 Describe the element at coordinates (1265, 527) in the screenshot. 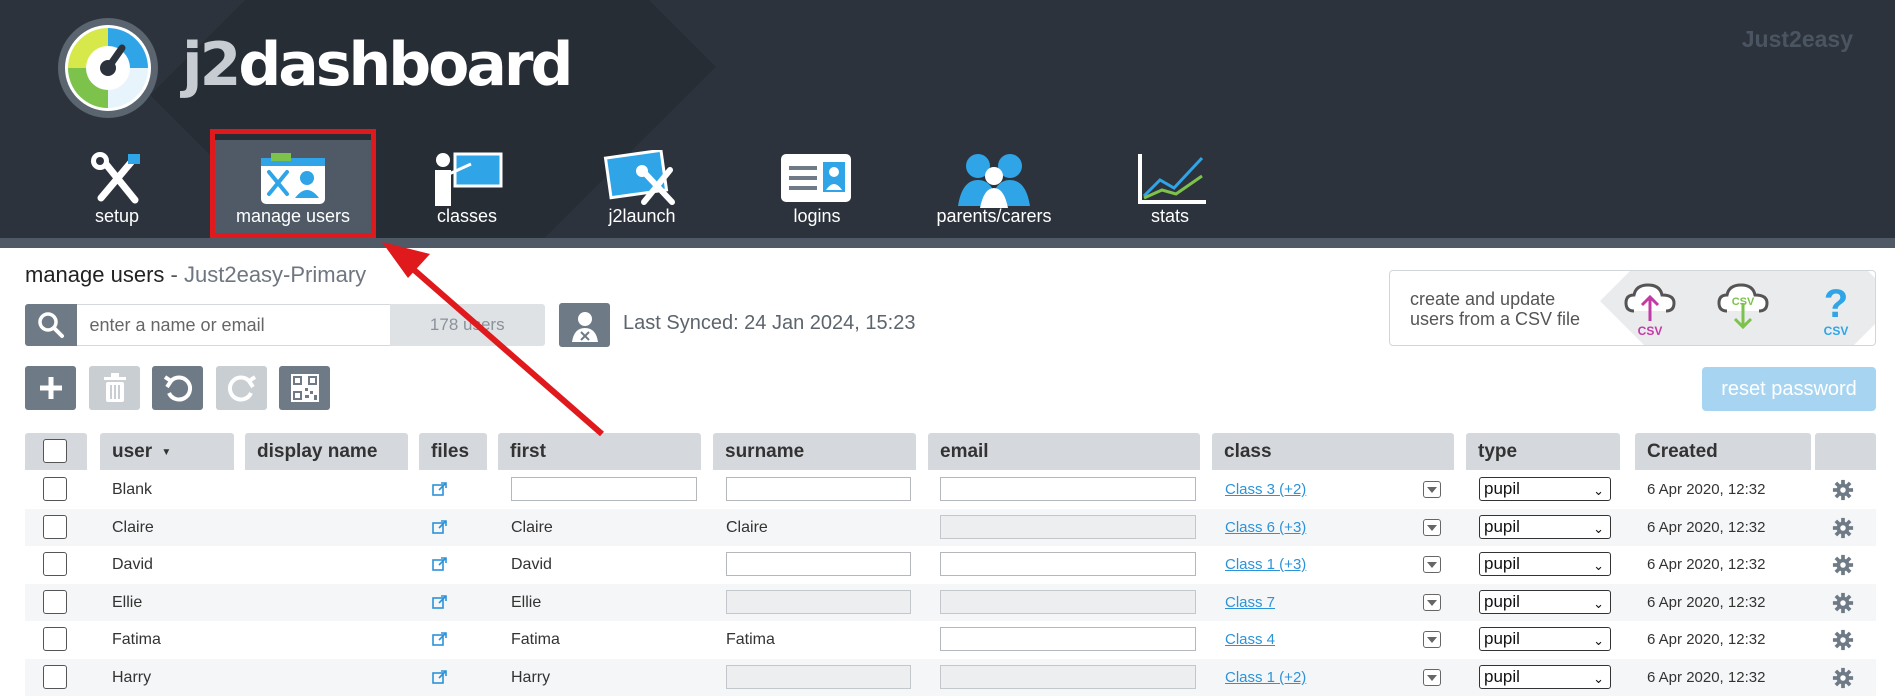

I see `class-link: Class 6 (+3)` at that location.